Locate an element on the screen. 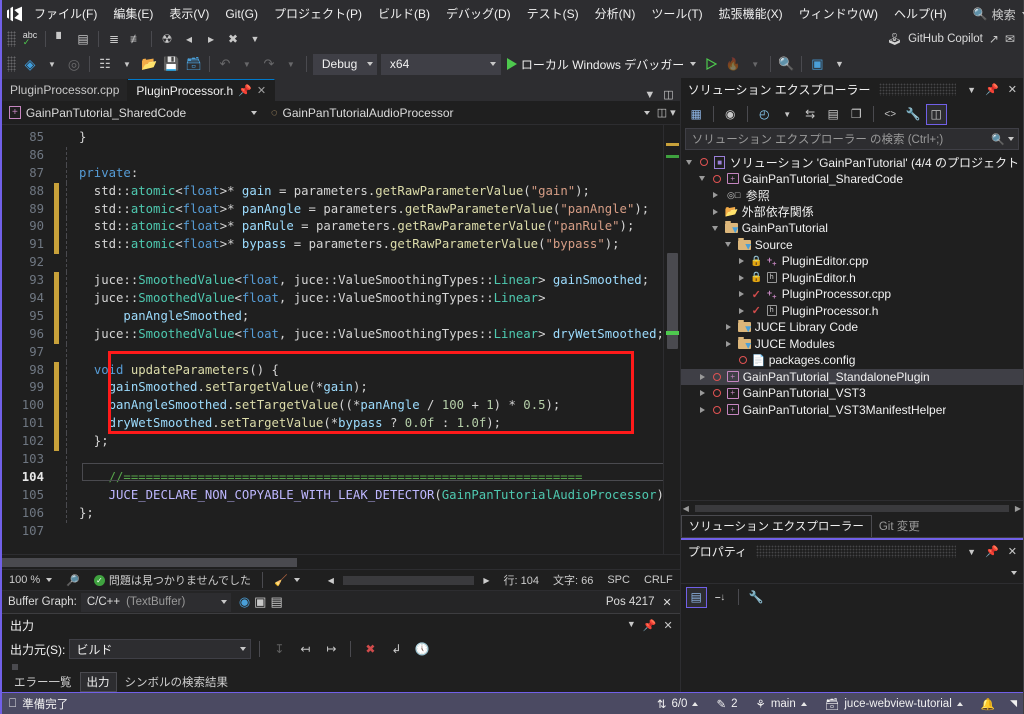  chevron-down-icon is located at coordinates (1011, 139).